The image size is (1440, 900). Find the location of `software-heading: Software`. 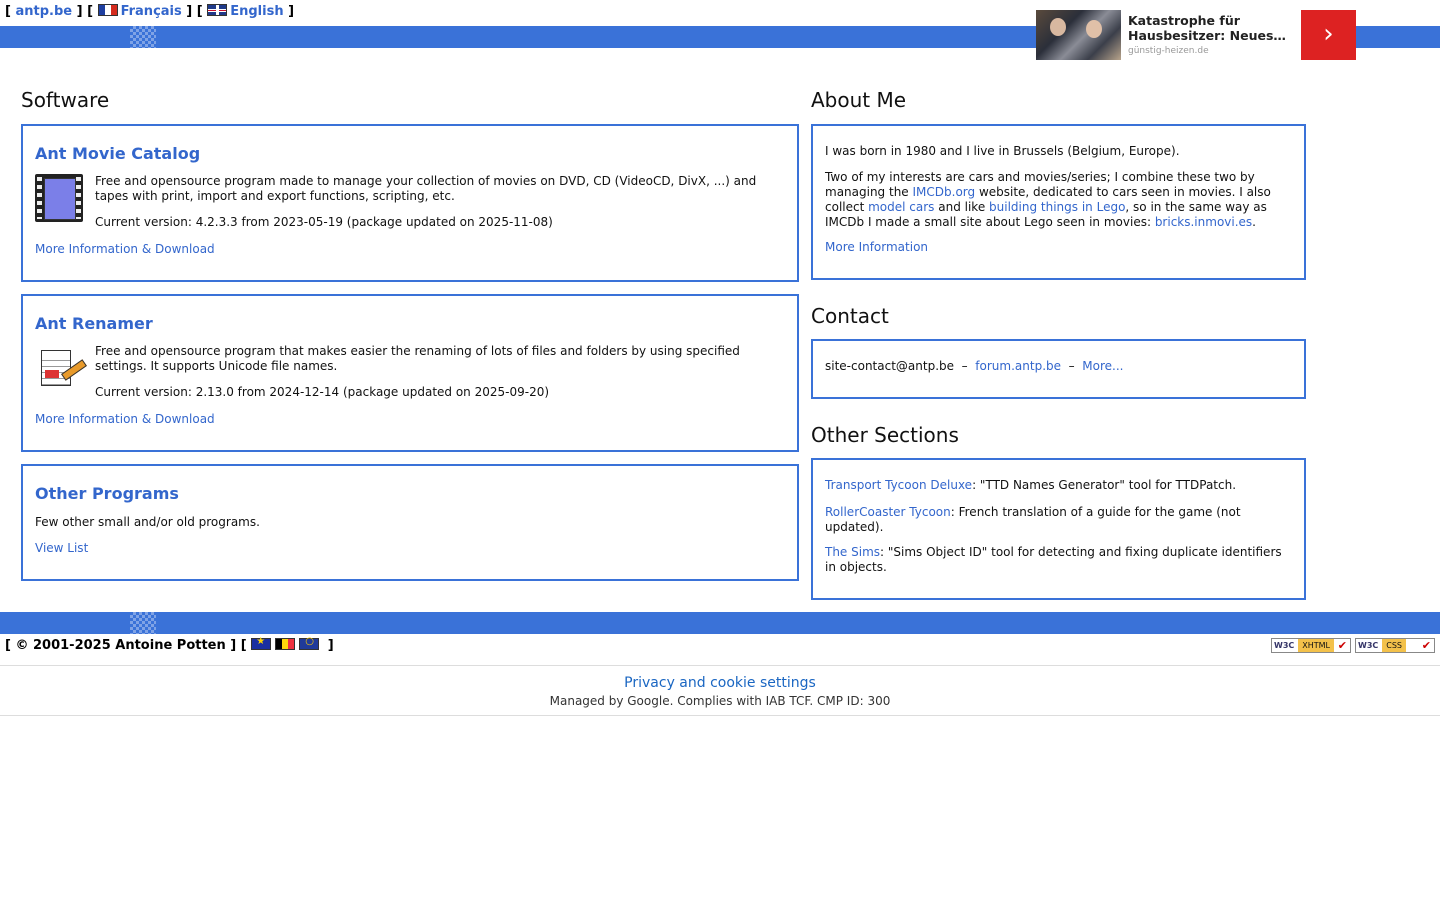

software-heading: Software is located at coordinates (65, 100).